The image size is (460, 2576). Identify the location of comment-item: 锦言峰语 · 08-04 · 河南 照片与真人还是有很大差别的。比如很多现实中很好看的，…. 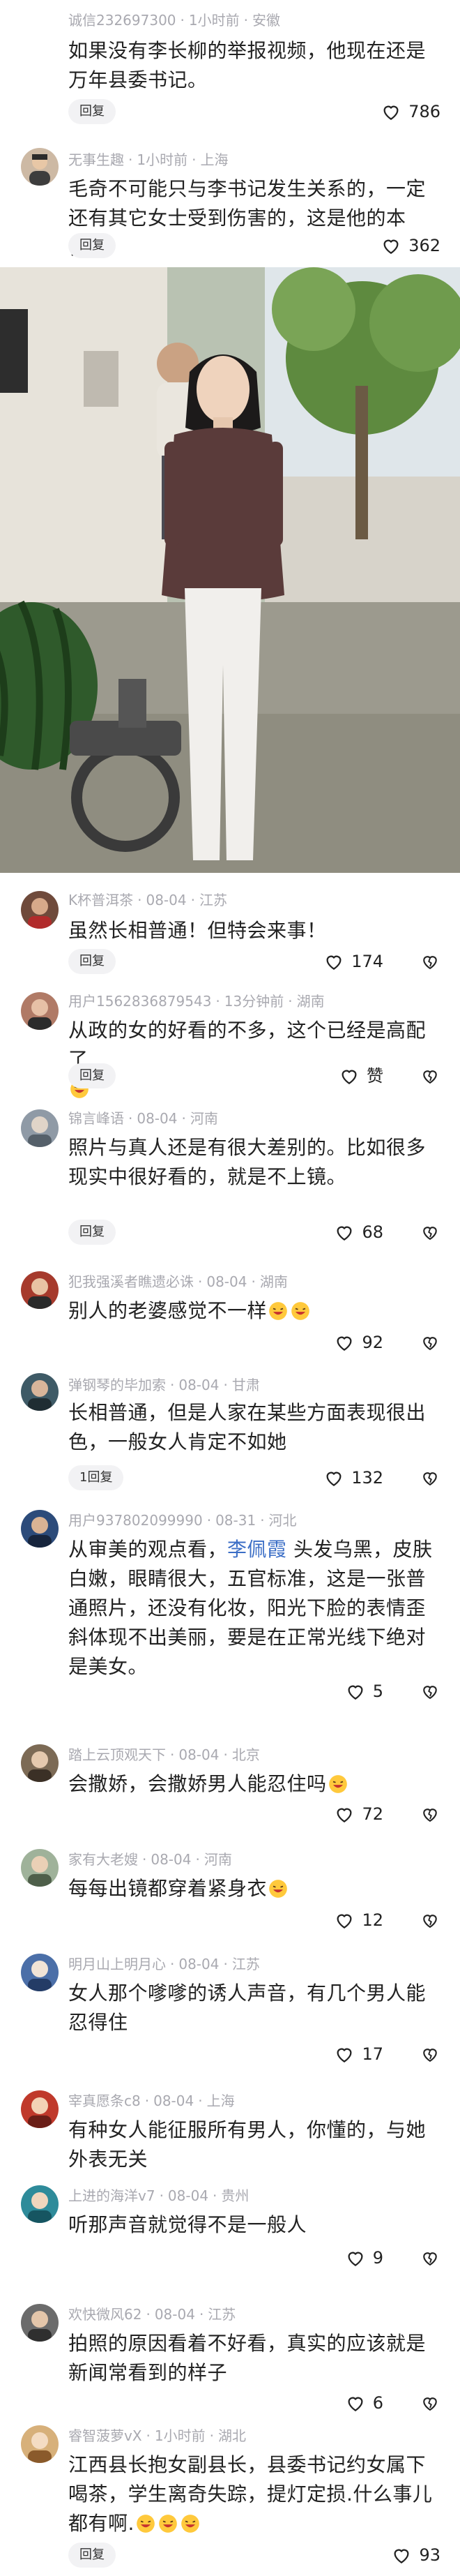
(230, 1177).